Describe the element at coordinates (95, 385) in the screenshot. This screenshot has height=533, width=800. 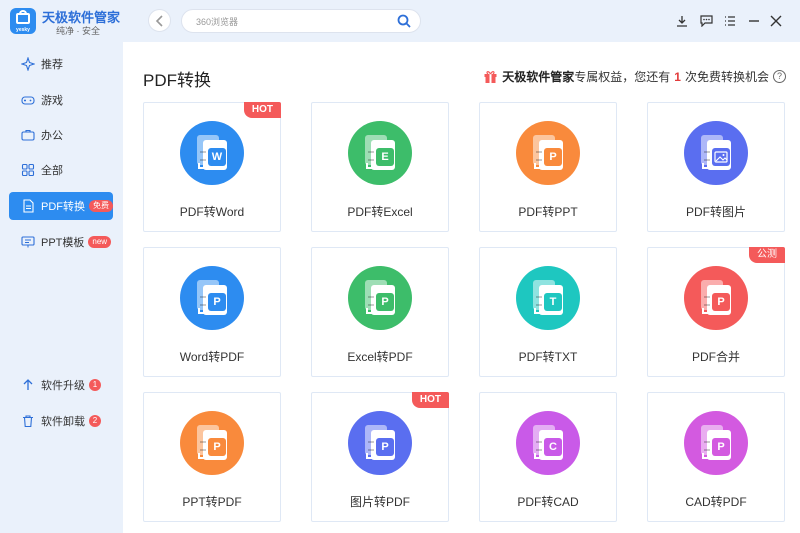
I see `upgrade-count-badge: 1` at that location.